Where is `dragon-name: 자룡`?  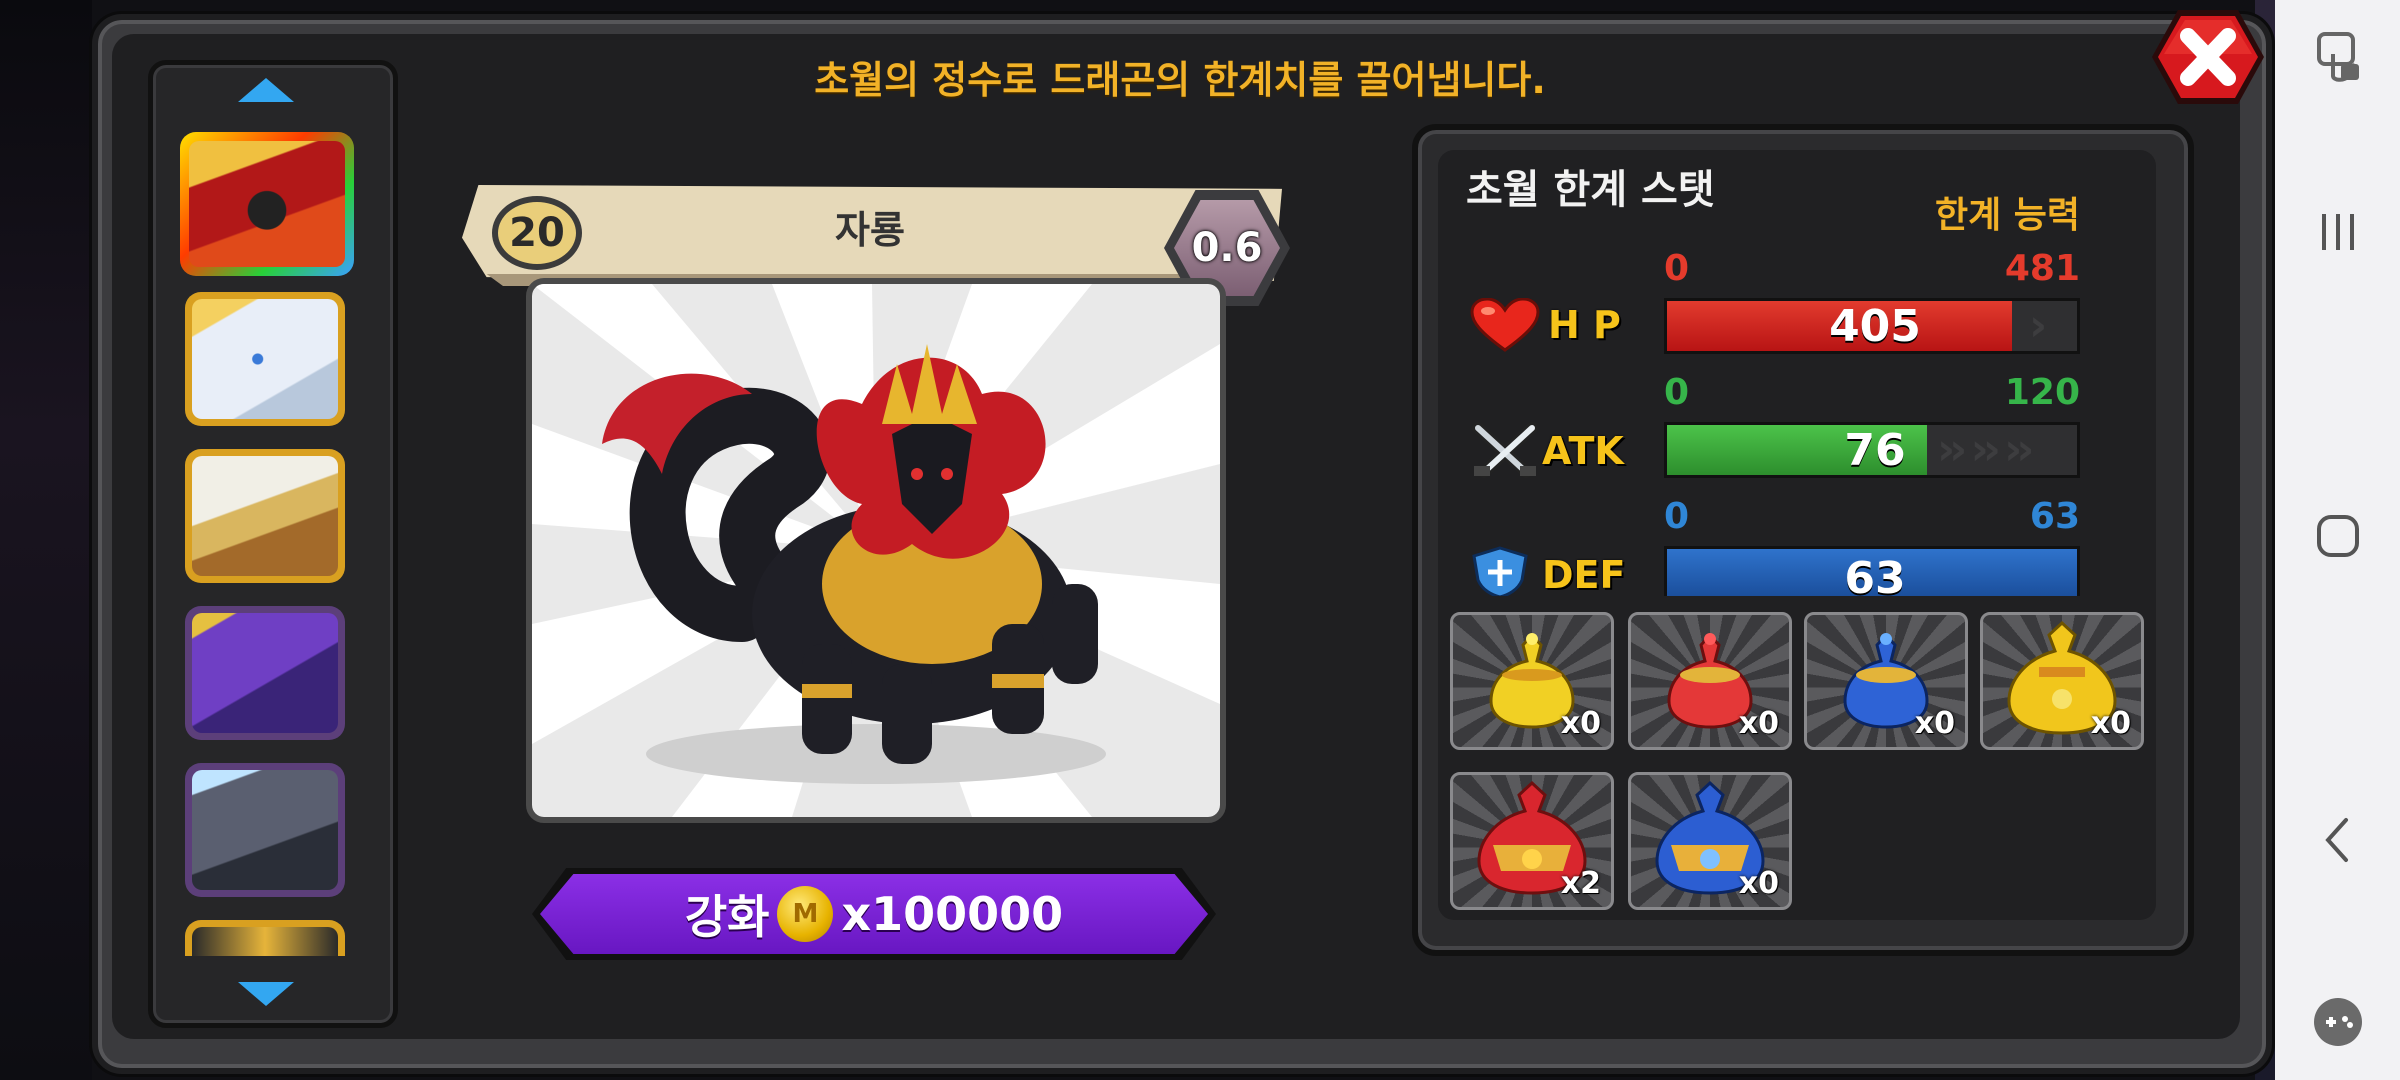 dragon-name: 자룡 is located at coordinates (870, 230).